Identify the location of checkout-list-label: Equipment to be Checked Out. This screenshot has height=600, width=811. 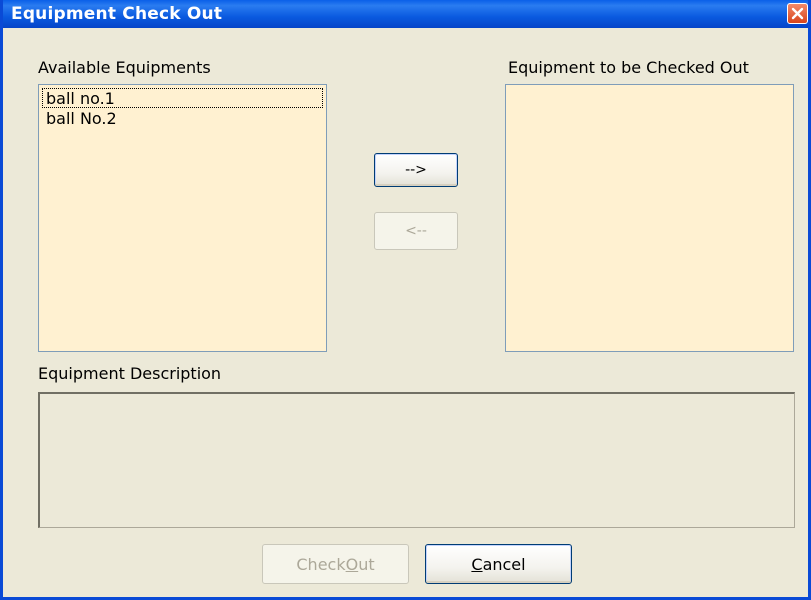
(628, 67).